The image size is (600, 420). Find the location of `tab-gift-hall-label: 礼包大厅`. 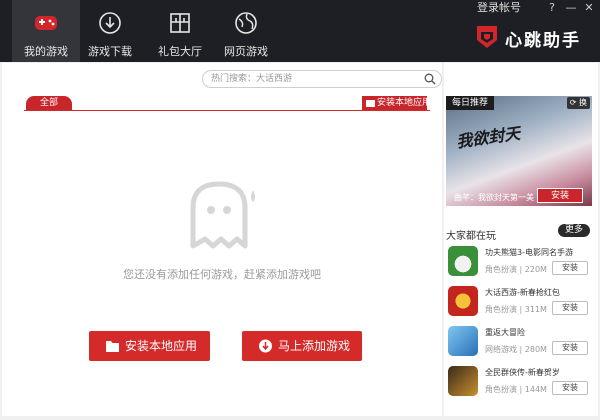

tab-gift-hall-label: 礼包大厅 is located at coordinates (180, 51).